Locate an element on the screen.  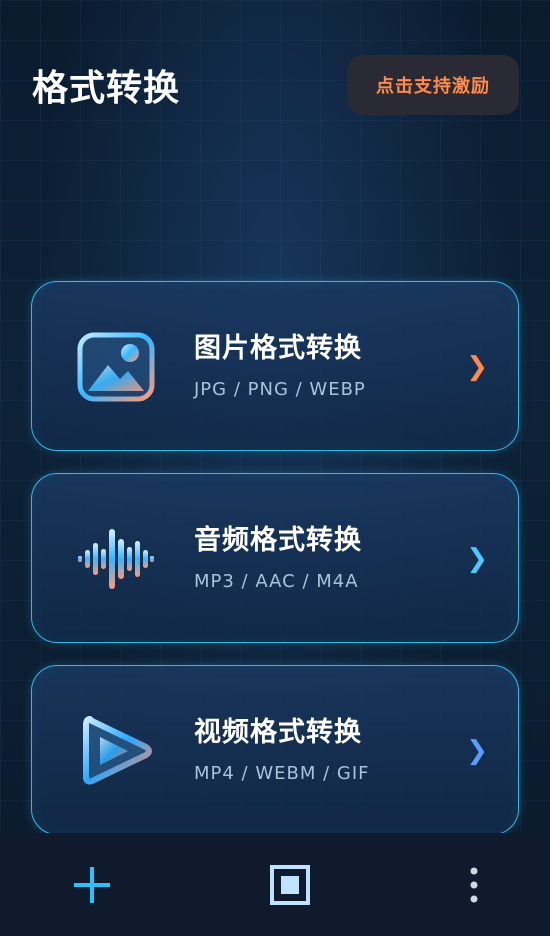
card-text: 音频格式转换 MP3 / AAC / M4A is located at coordinates (278, 555).